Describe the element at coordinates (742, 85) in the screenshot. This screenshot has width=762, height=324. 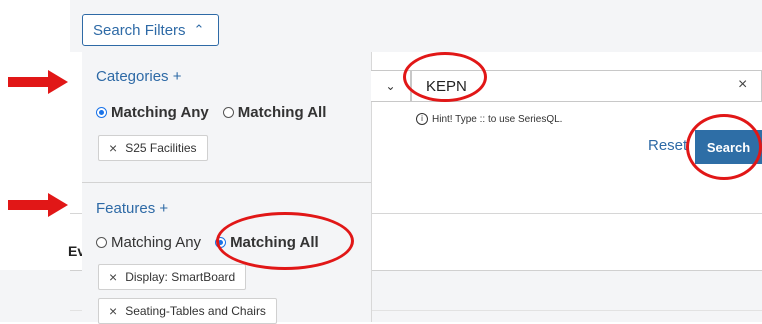
I see `clear-icon: ×` at that location.